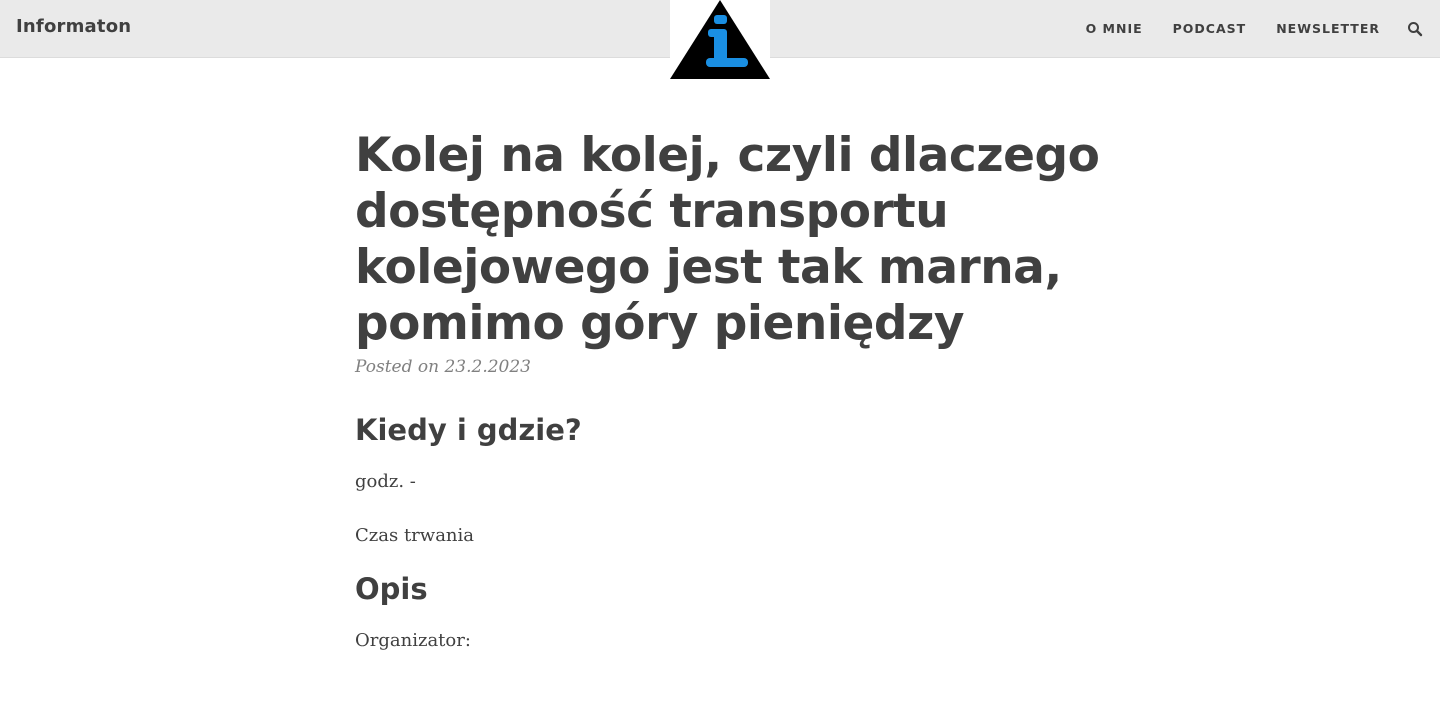 This screenshot has width=1440, height=720. I want to click on search-icon, so click(1415, 29).